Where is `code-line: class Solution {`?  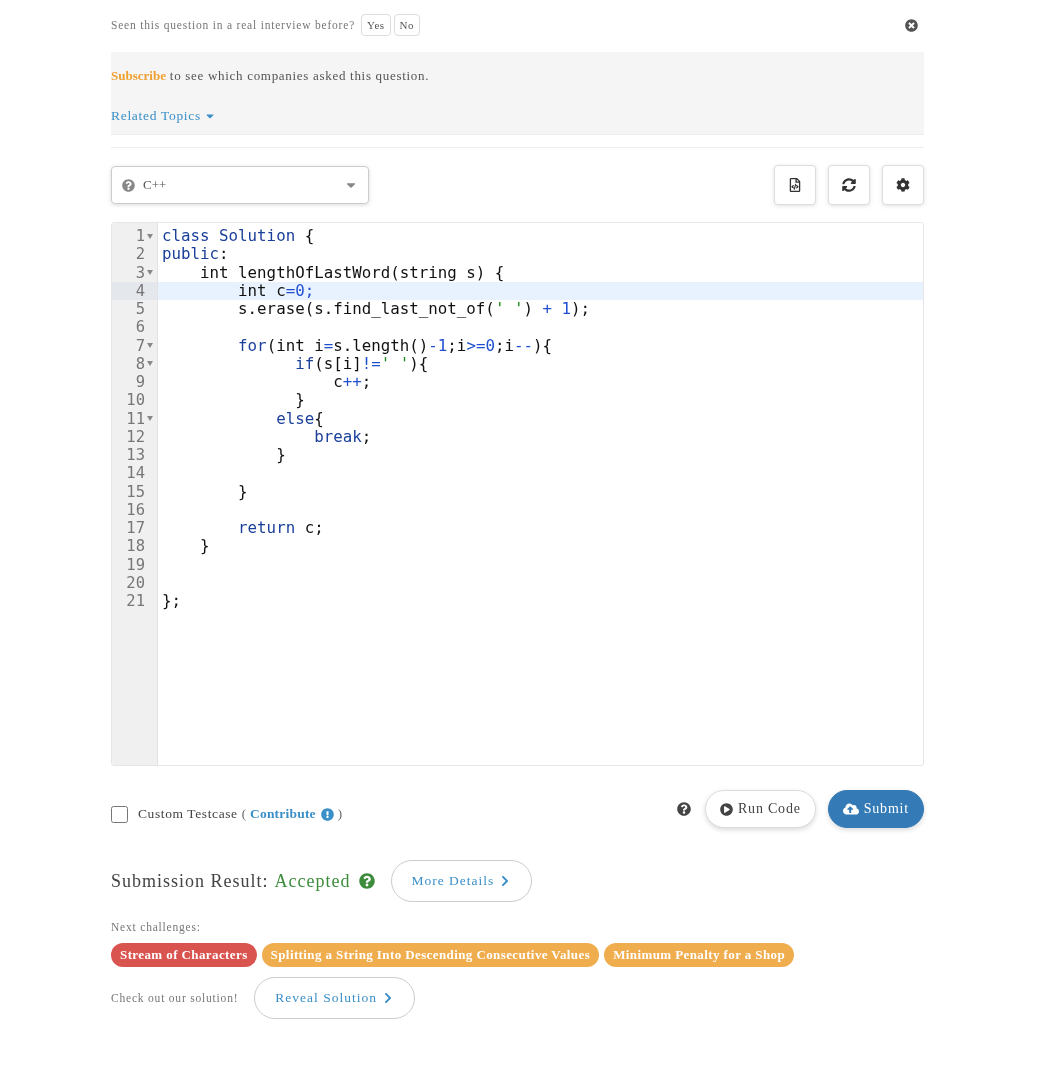
code-line: class Solution { is located at coordinates (238, 235).